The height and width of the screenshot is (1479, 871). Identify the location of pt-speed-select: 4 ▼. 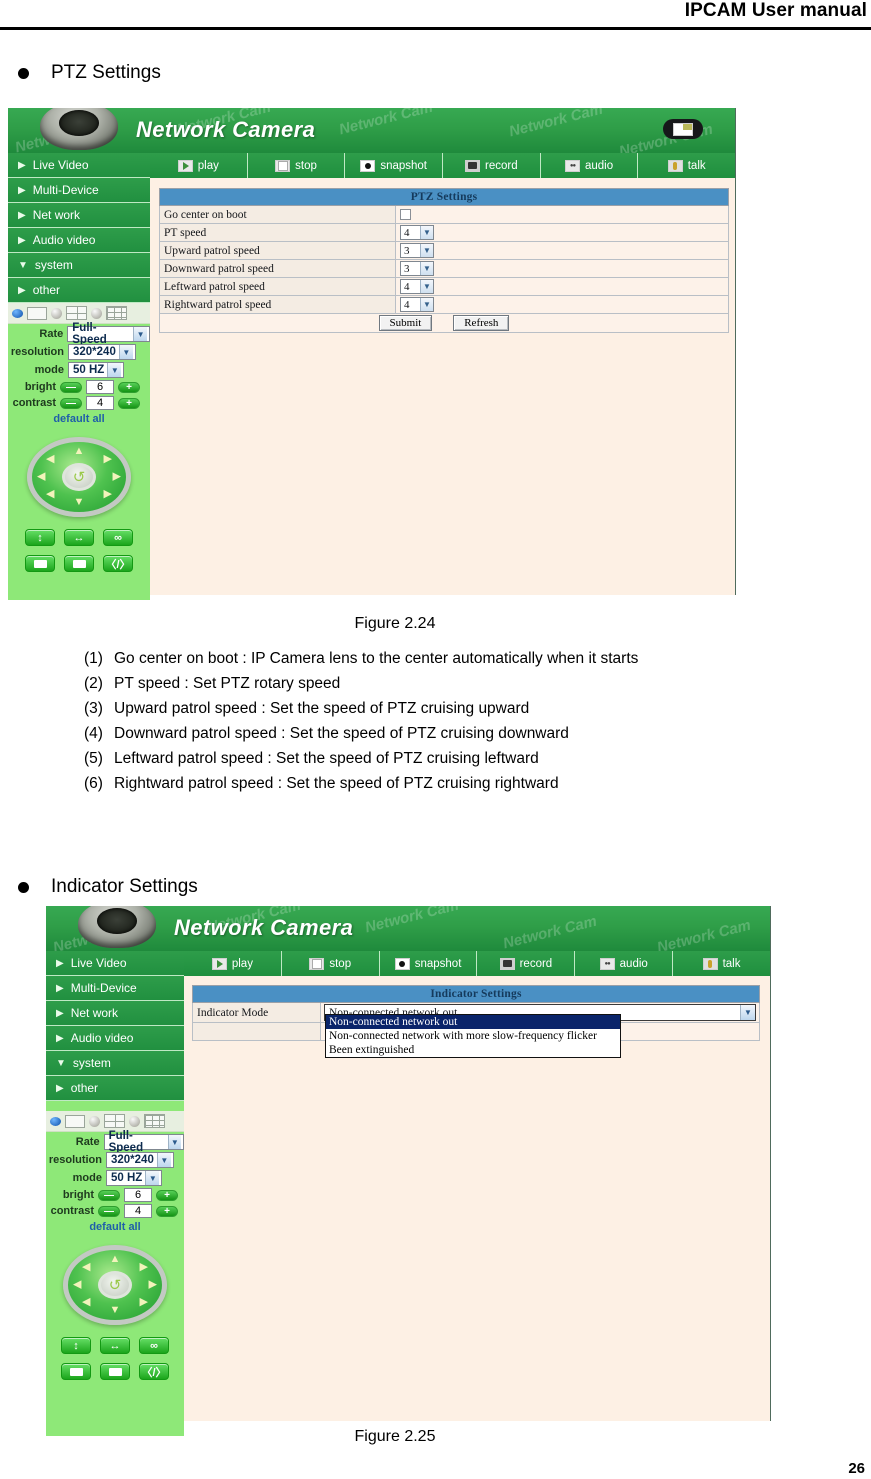
(417, 232).